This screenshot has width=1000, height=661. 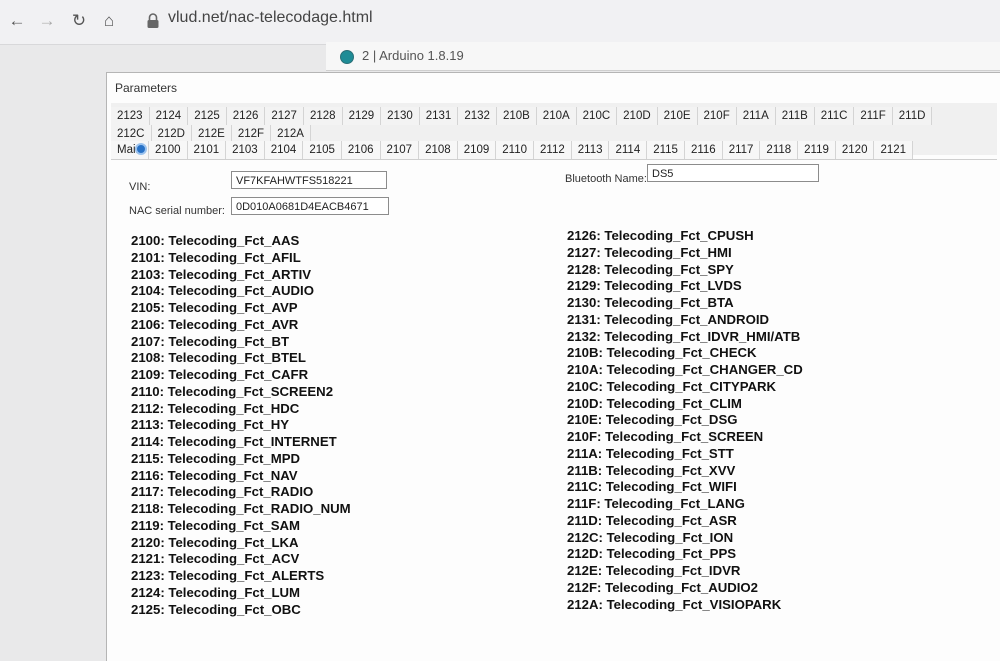 I want to click on telecoding-item: 2125: Telecoding_Fct_OBC, so click(x=216, y=609).